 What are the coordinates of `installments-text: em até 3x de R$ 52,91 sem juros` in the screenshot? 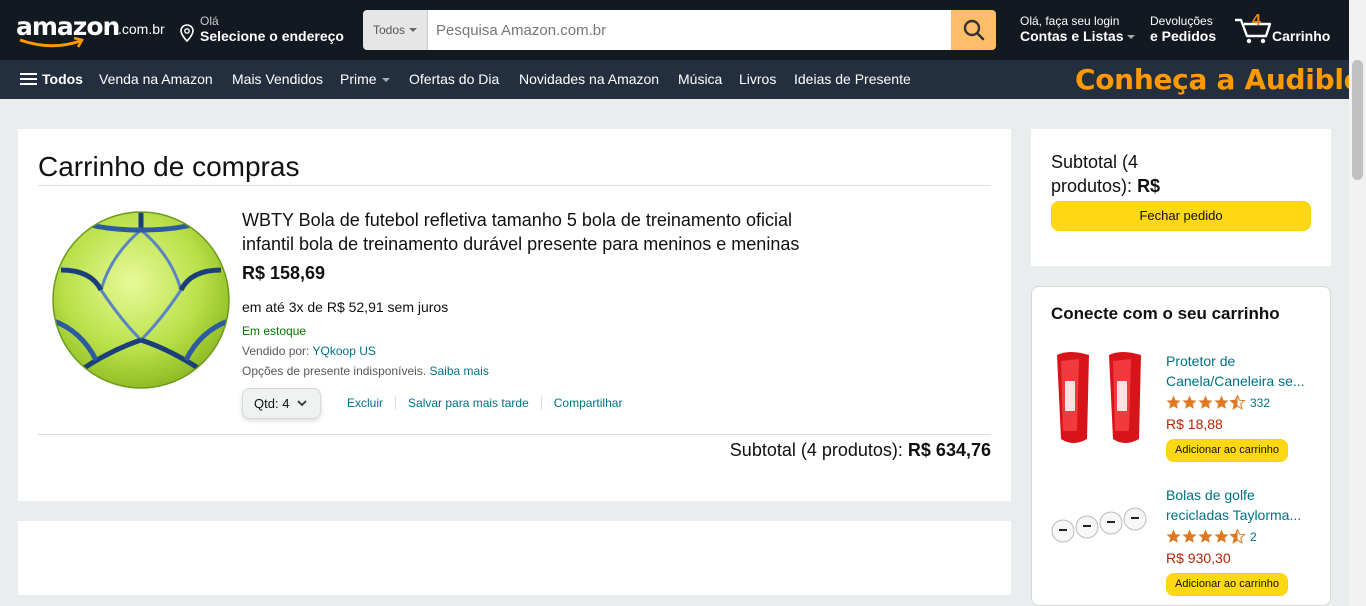 It's located at (345, 307).